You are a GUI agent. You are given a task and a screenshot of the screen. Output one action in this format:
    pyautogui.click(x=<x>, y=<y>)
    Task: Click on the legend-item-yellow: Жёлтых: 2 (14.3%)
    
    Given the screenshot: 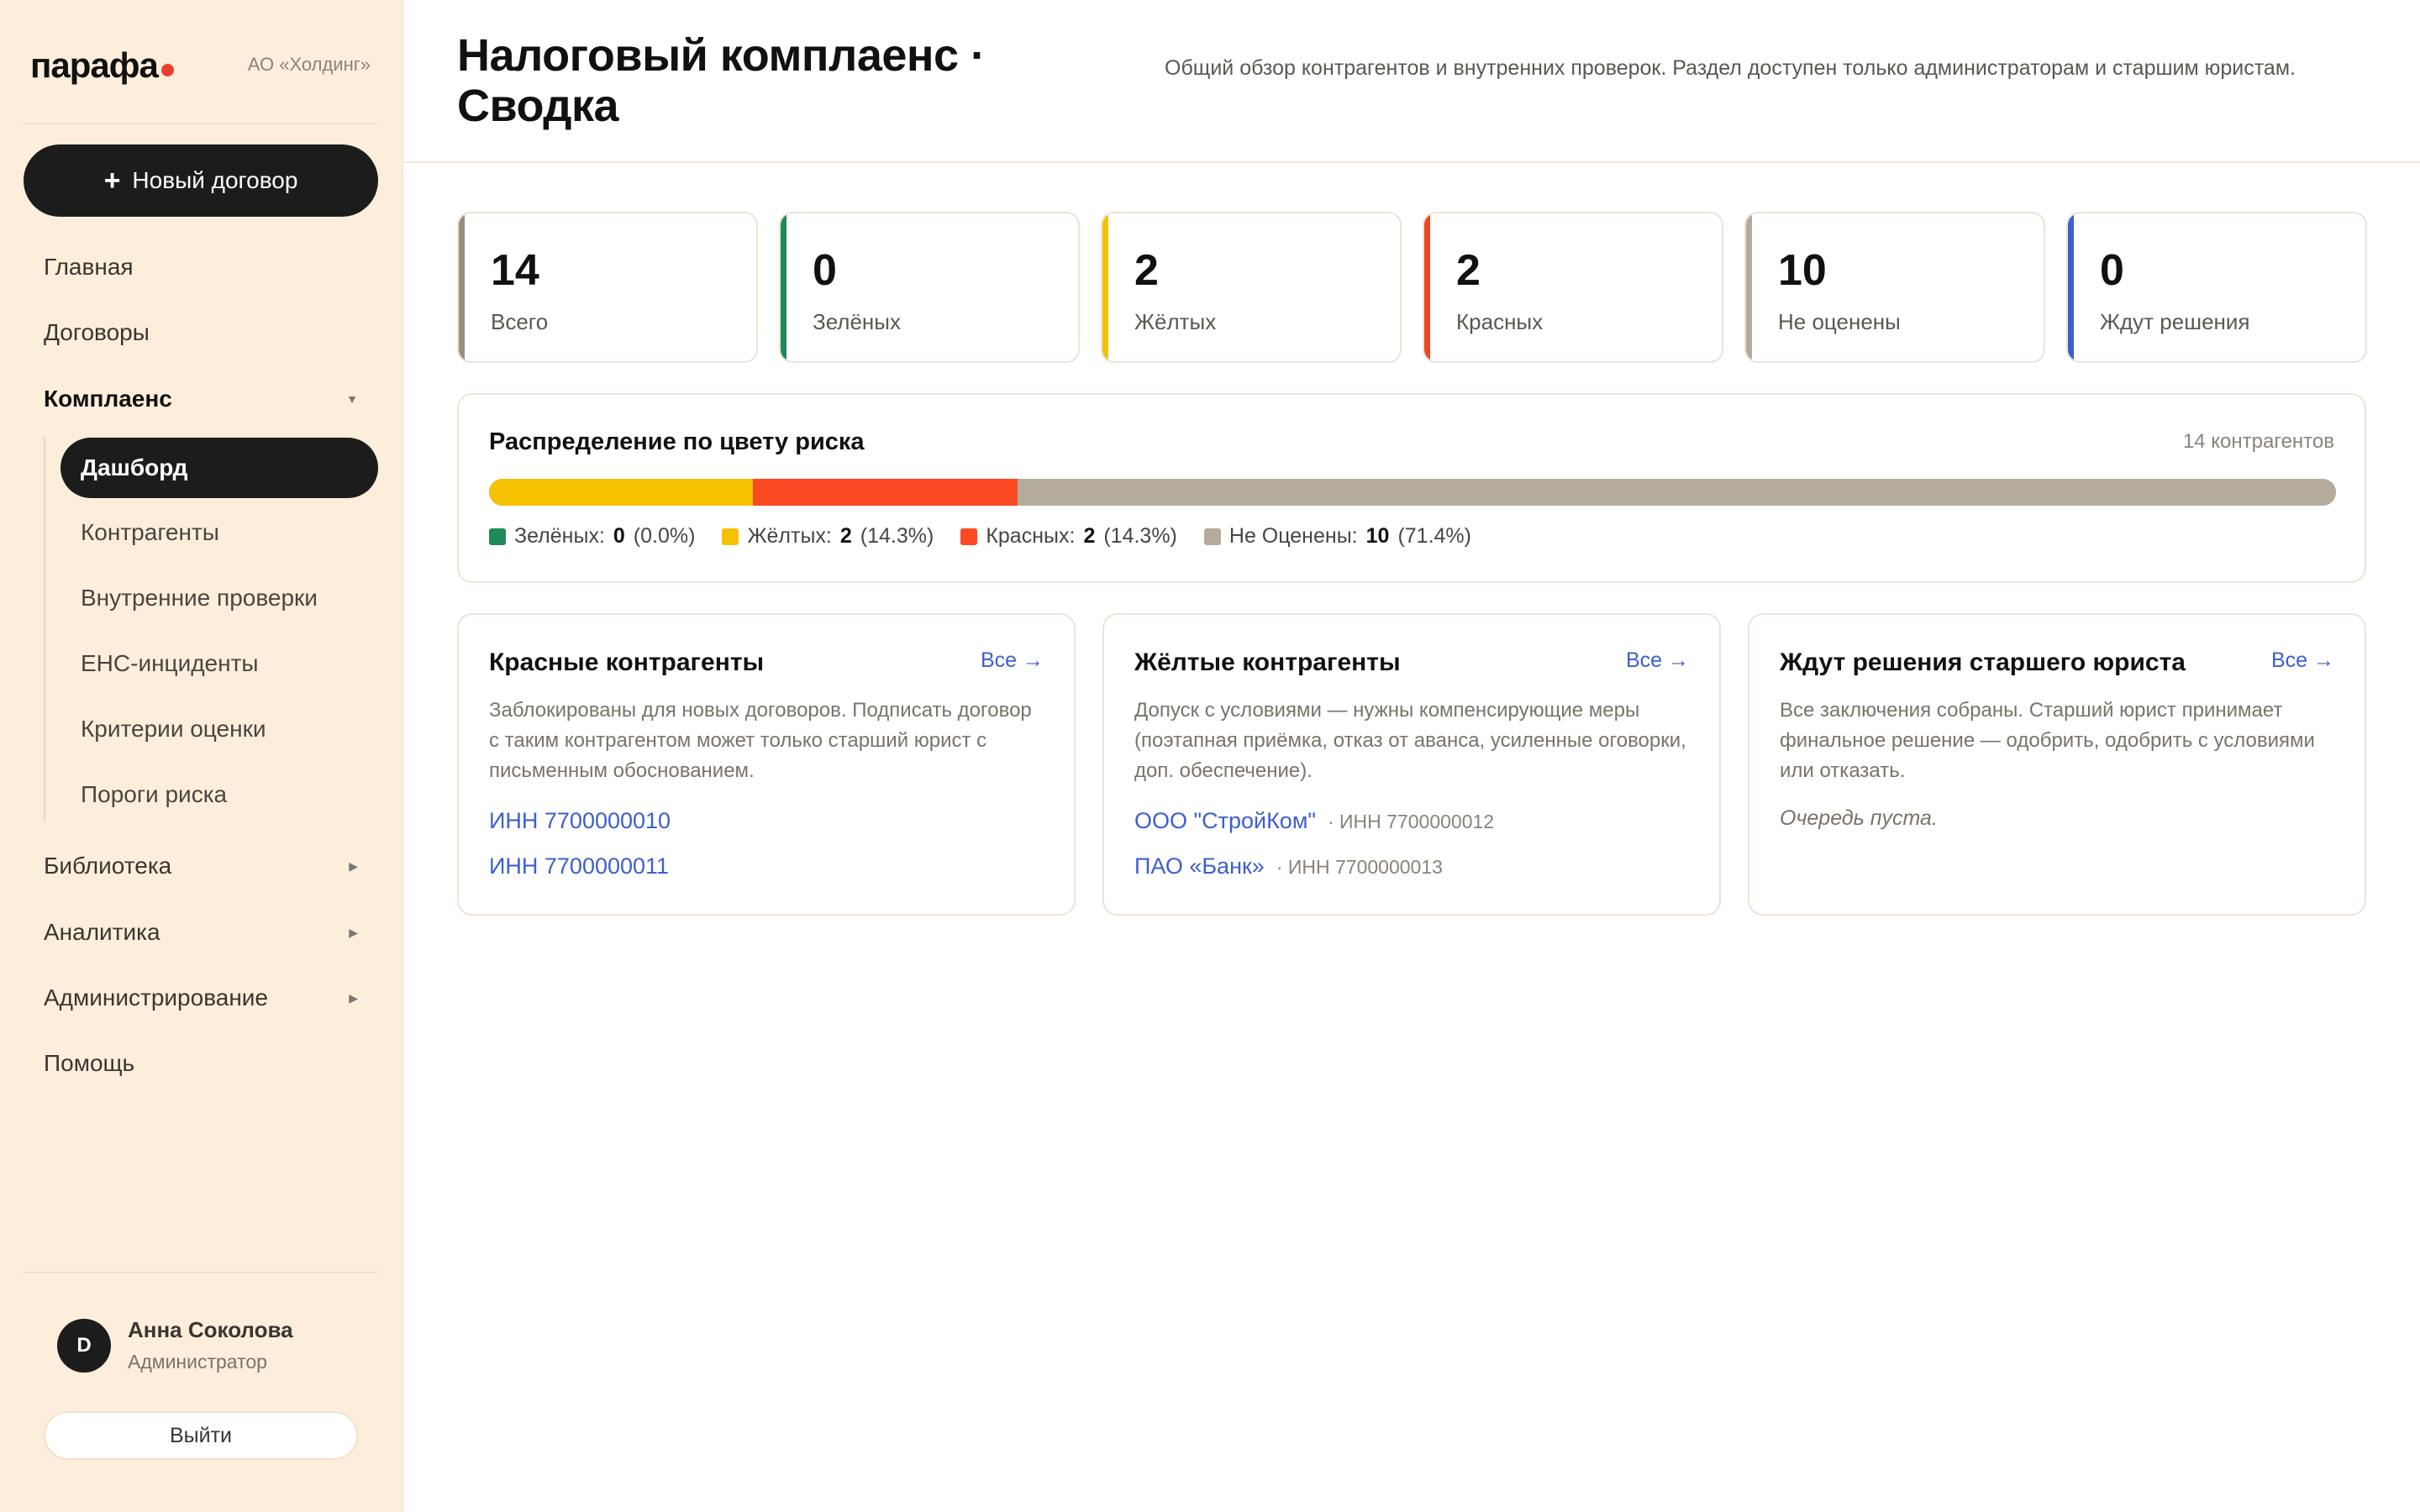 What is the action you would take?
    pyautogui.click(x=828, y=536)
    